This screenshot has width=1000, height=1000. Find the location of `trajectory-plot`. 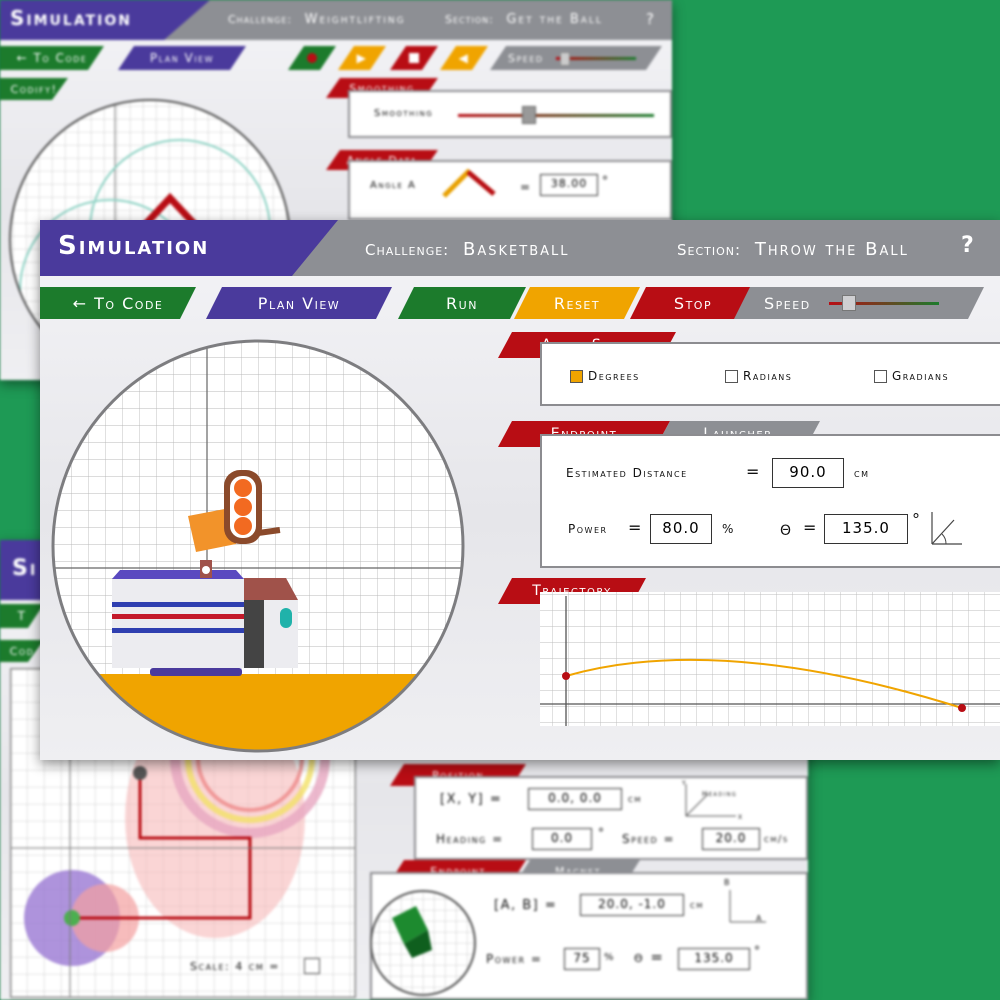

trajectory-plot is located at coordinates (770, 659).